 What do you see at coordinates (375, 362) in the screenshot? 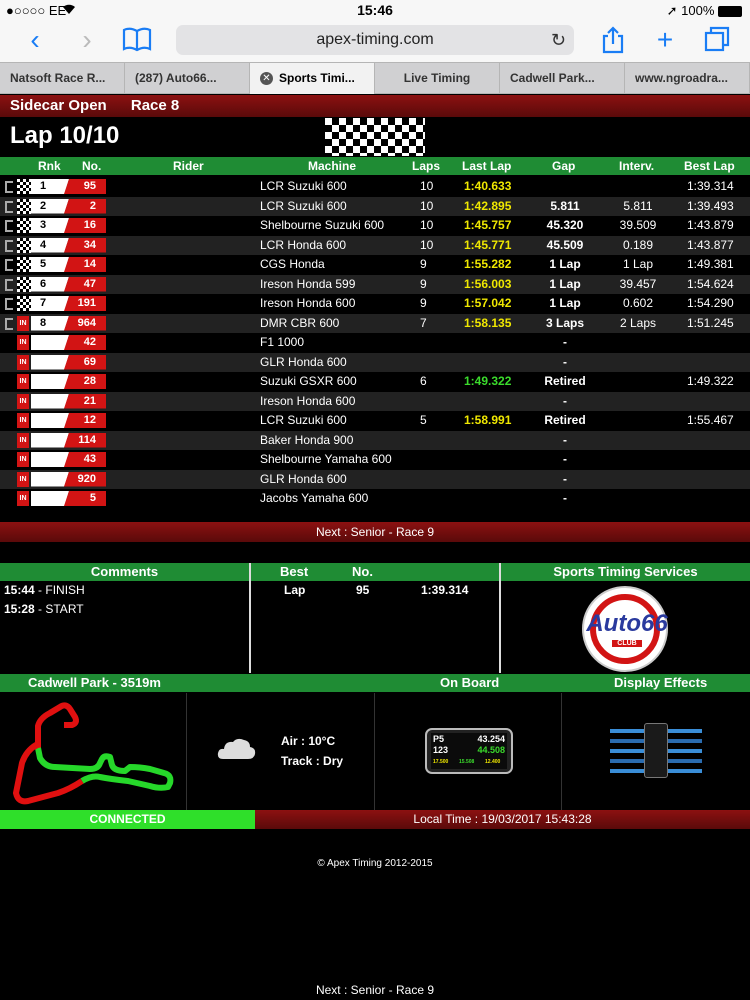
I see `table-row: IN 69 GLR Honda 600 -` at bounding box center [375, 362].